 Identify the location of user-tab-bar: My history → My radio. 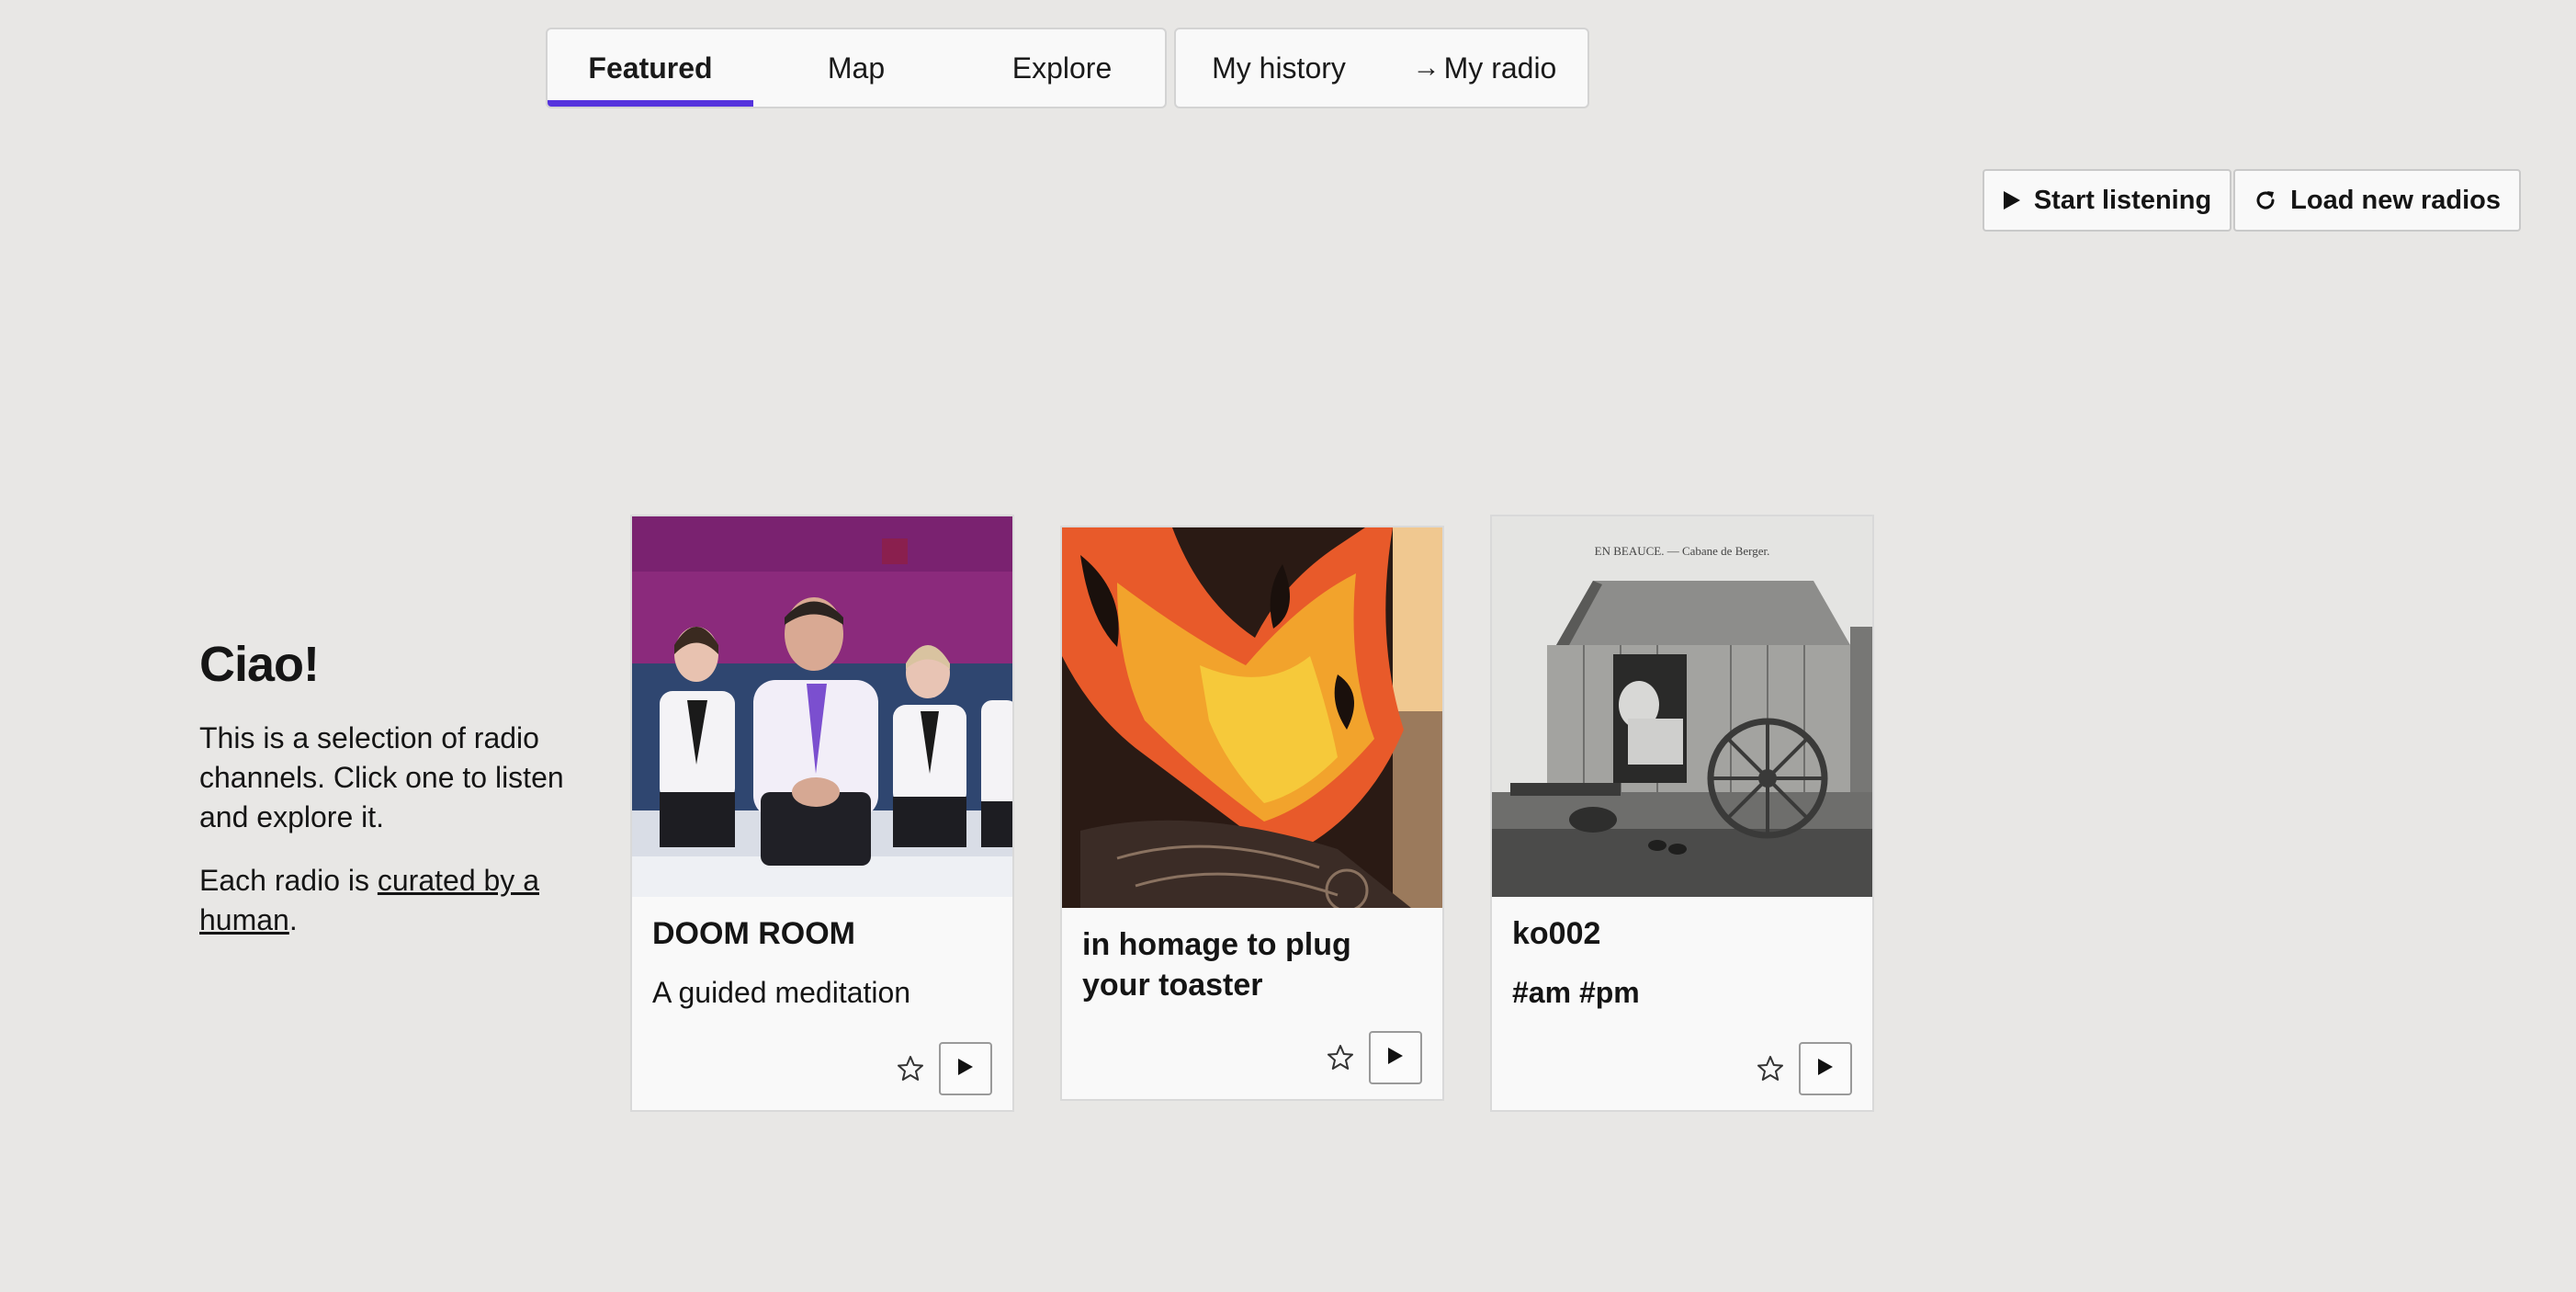
(1381, 68).